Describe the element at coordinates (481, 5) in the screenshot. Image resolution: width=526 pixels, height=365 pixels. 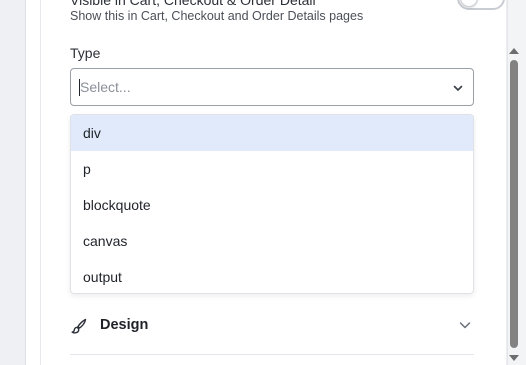
I see `visibility-toggle` at that location.